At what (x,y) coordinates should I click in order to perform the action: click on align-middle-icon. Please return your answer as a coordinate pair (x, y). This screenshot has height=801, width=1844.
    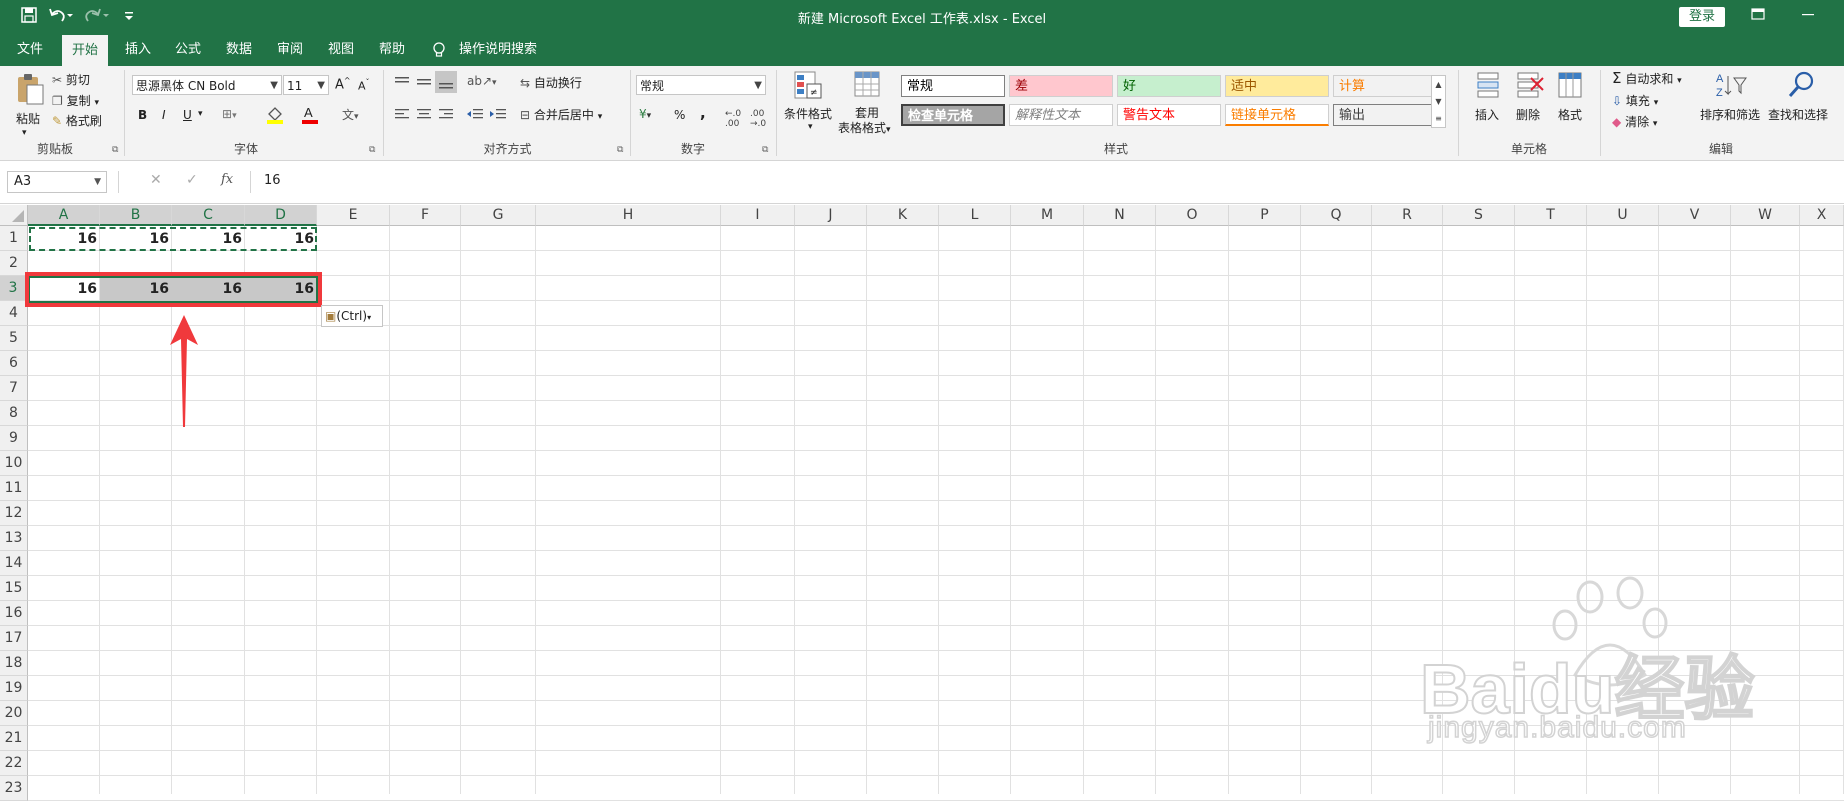
    Looking at the image, I should click on (424, 83).